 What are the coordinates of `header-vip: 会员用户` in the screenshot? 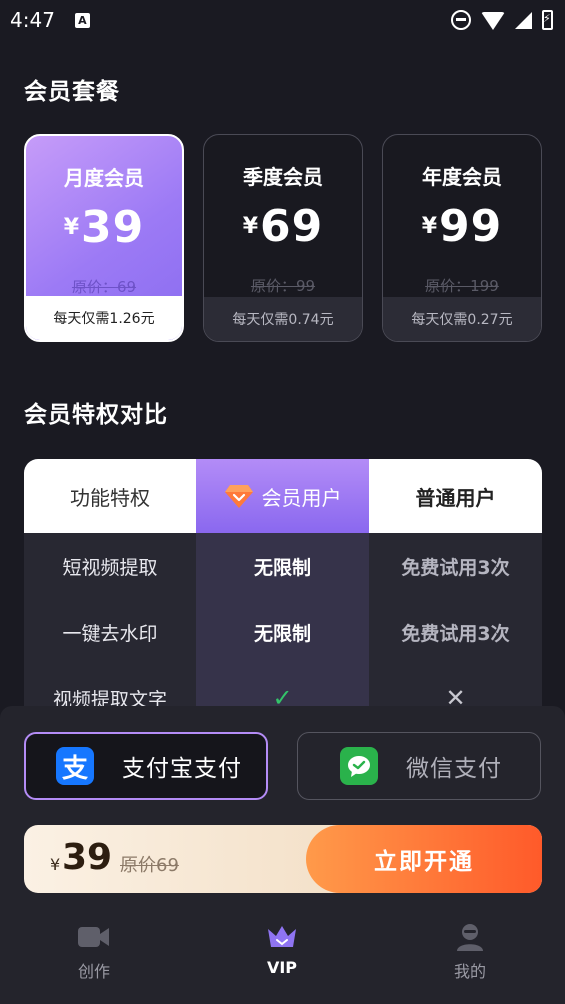 It's located at (282, 496).